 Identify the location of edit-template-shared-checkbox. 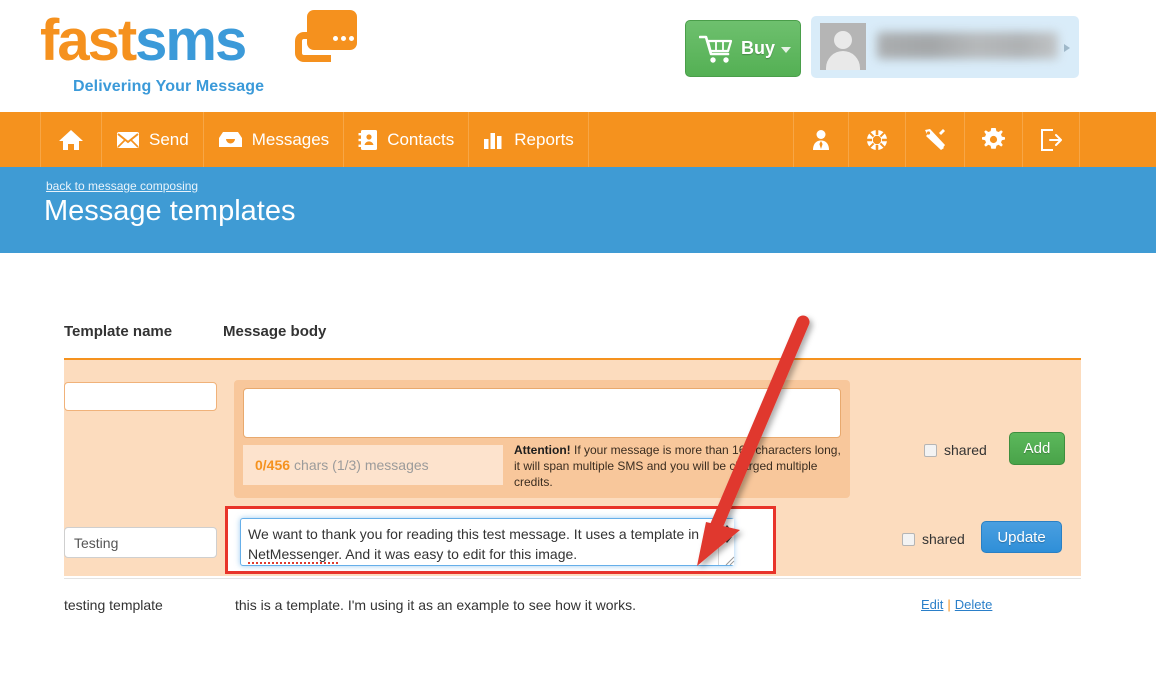
(908, 539).